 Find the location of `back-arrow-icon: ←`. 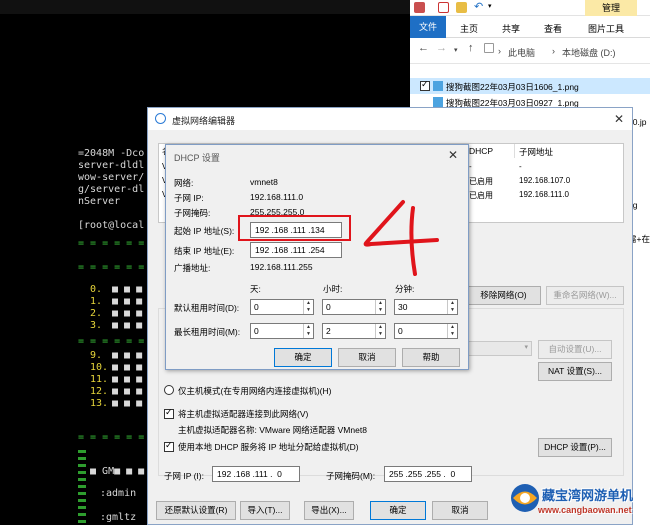

back-arrow-icon: ← is located at coordinates (423, 48).